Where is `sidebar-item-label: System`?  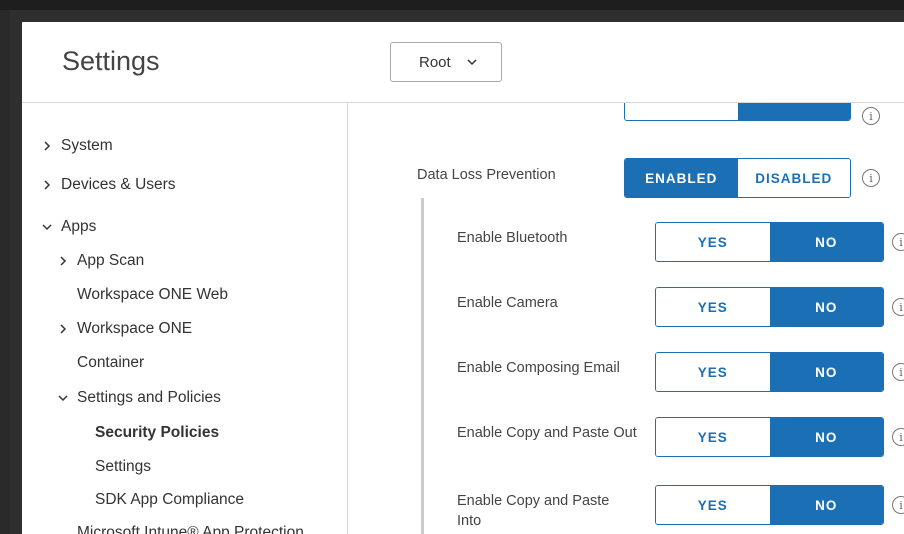 sidebar-item-label: System is located at coordinates (87, 145).